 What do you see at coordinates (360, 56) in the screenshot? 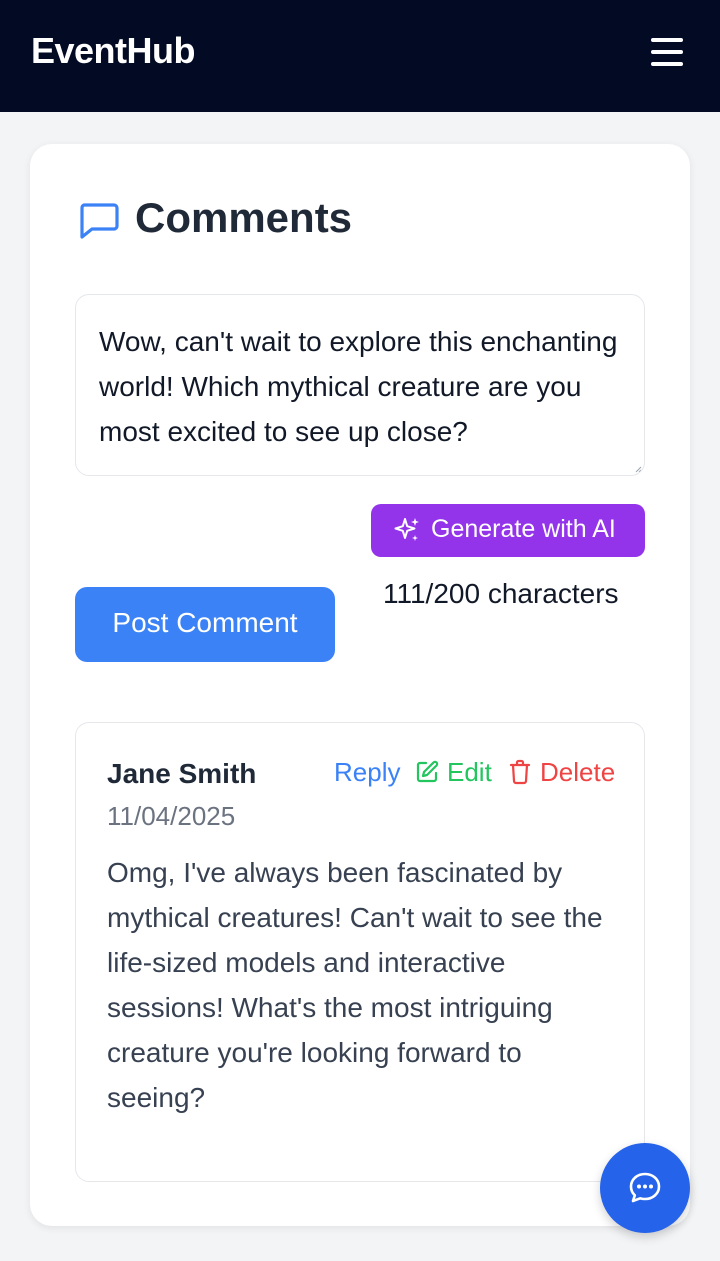
I see `top-navbar: EventHub` at bounding box center [360, 56].